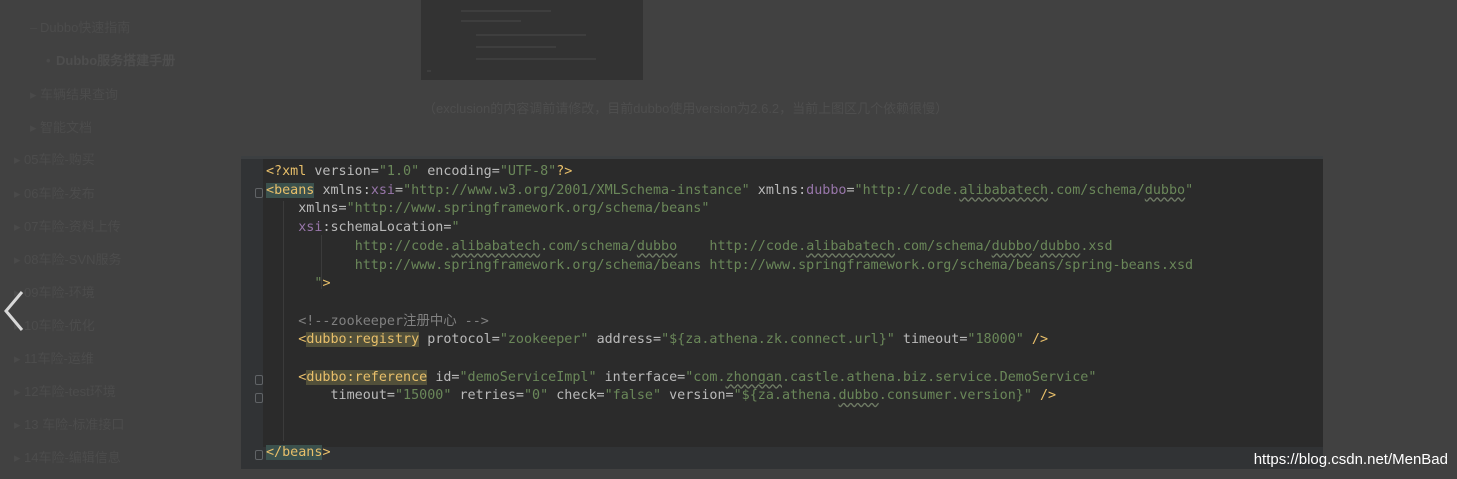 The width and height of the screenshot is (1457, 479). I want to click on content-image-thumbnail, so click(532, 40).